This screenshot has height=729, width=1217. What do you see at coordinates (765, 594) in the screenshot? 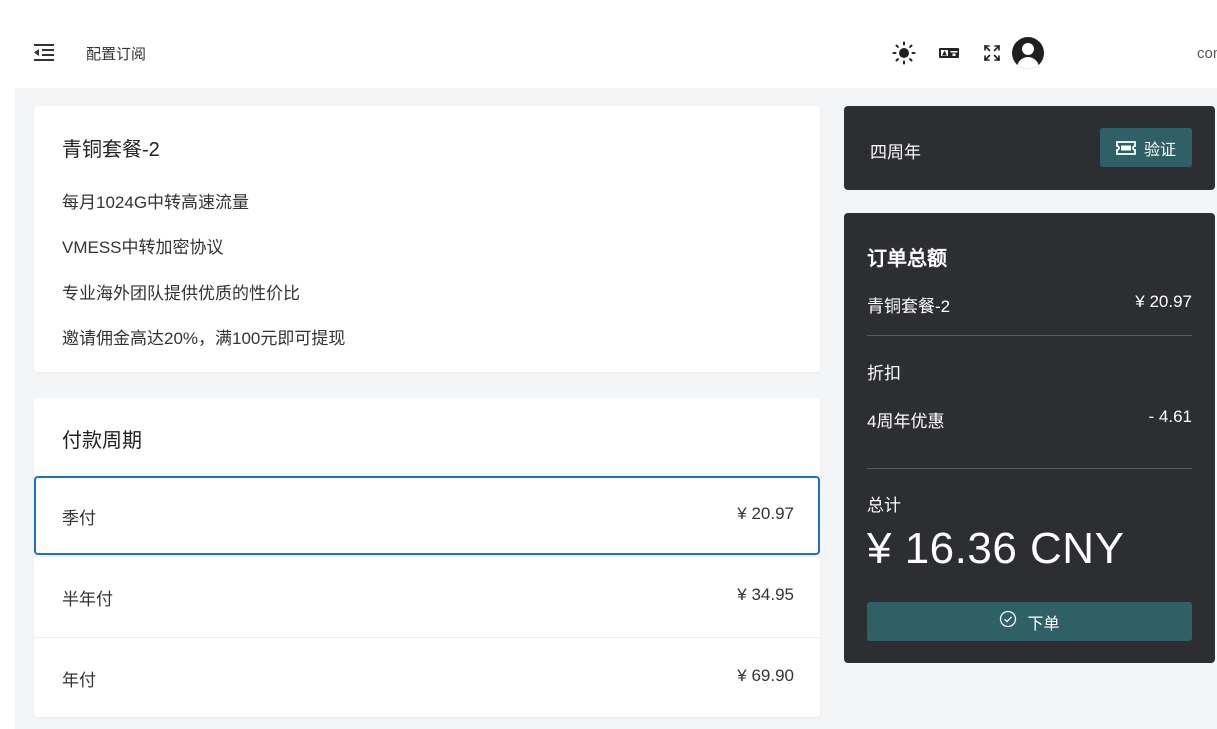
I see `period-option-price: ¥ 34.95` at bounding box center [765, 594].